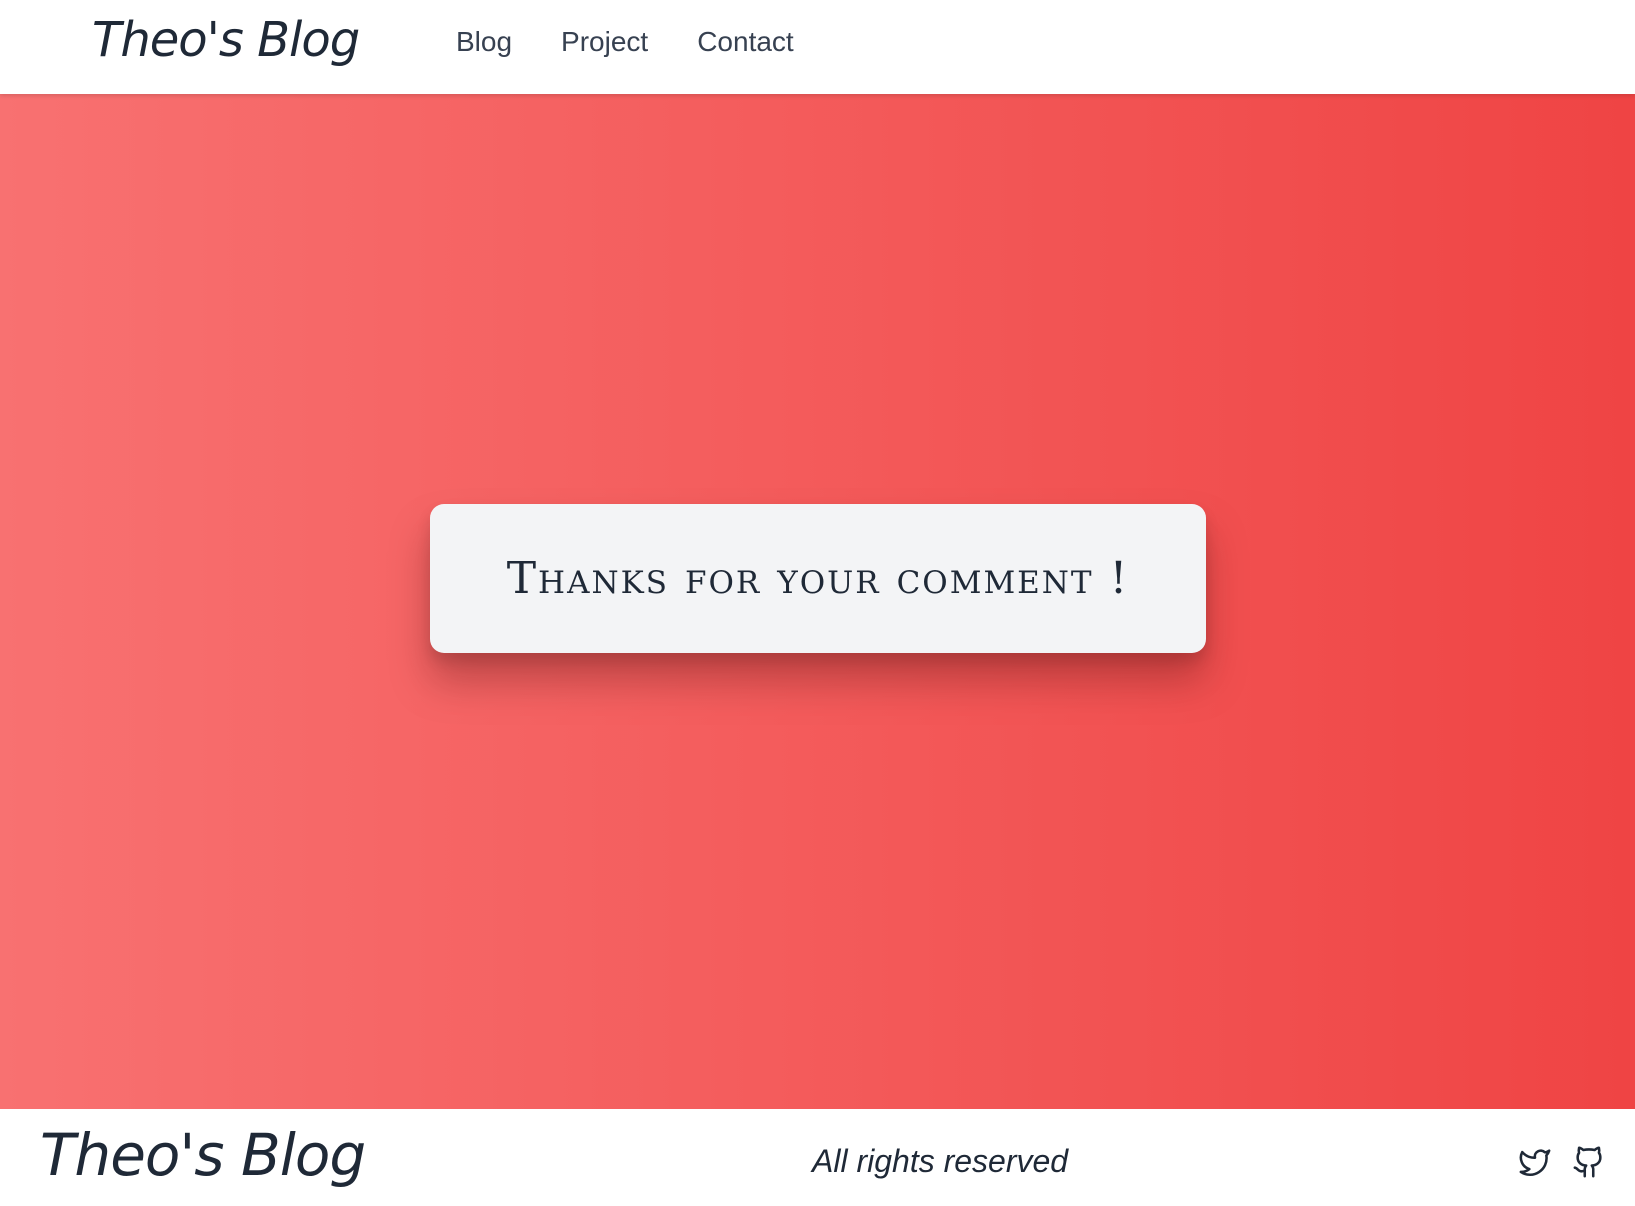 This screenshot has width=1635, height=1206. Describe the element at coordinates (940, 1161) in the screenshot. I see `copyright-text: All rights reserved` at that location.